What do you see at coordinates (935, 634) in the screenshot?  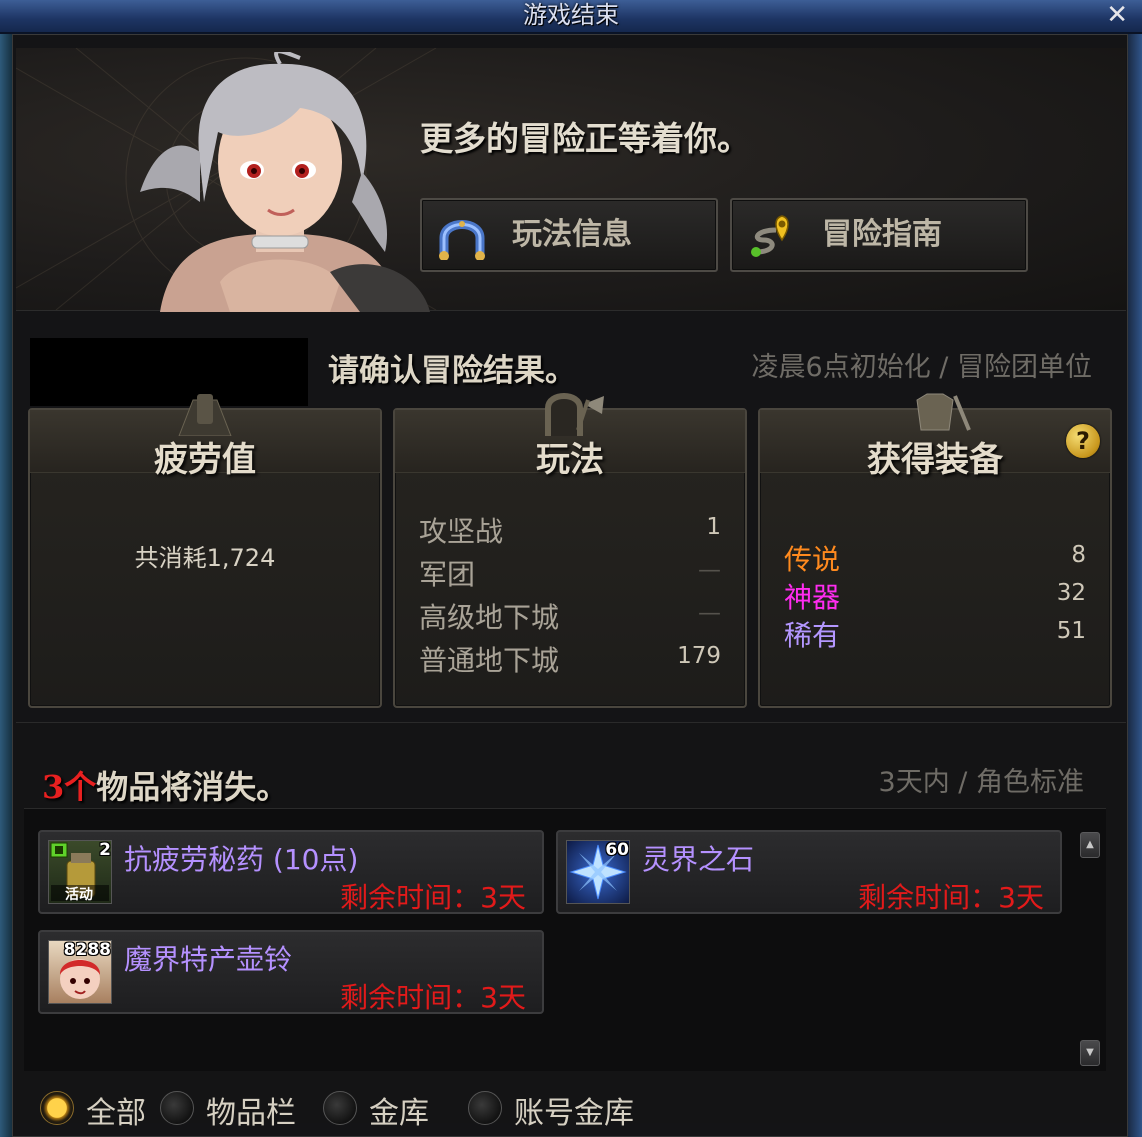 I see `equipment-row: 稀有 51` at bounding box center [935, 634].